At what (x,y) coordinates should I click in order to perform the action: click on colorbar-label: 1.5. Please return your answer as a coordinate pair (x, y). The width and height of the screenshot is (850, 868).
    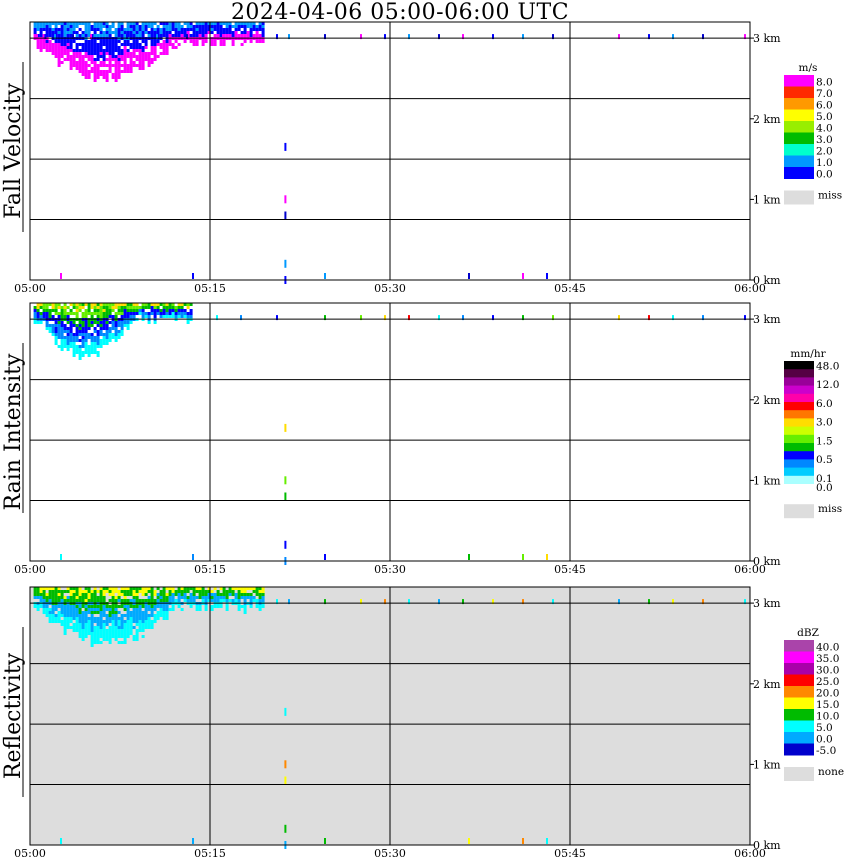
    Looking at the image, I should click on (824, 441).